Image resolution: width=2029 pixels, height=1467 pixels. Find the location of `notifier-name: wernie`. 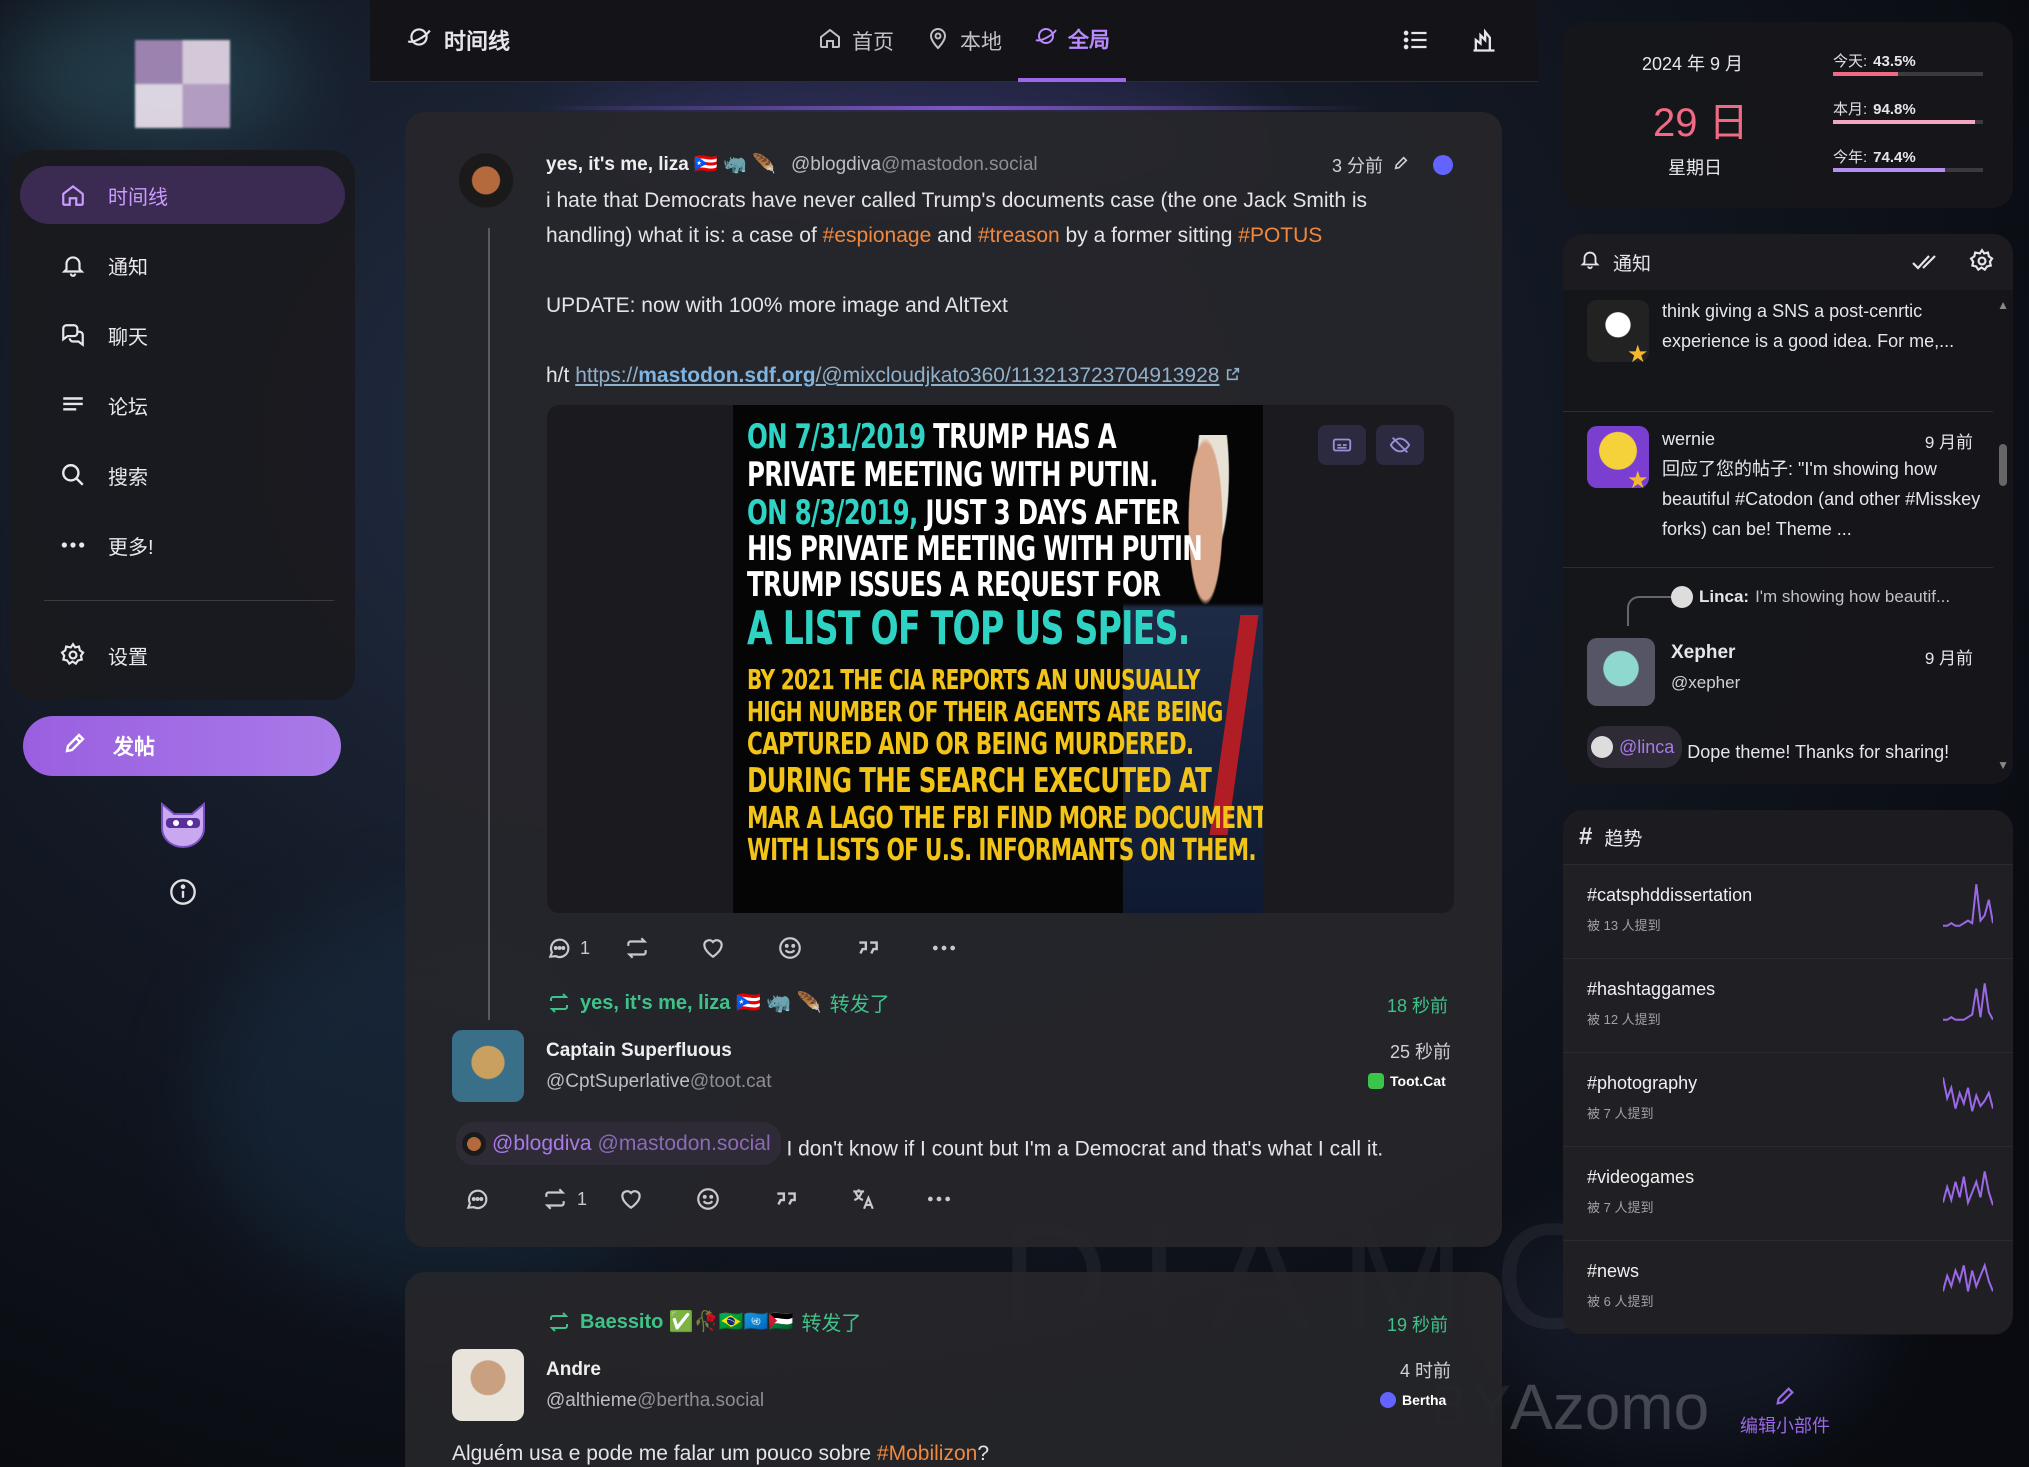

notifier-name: wernie is located at coordinates (1689, 439).